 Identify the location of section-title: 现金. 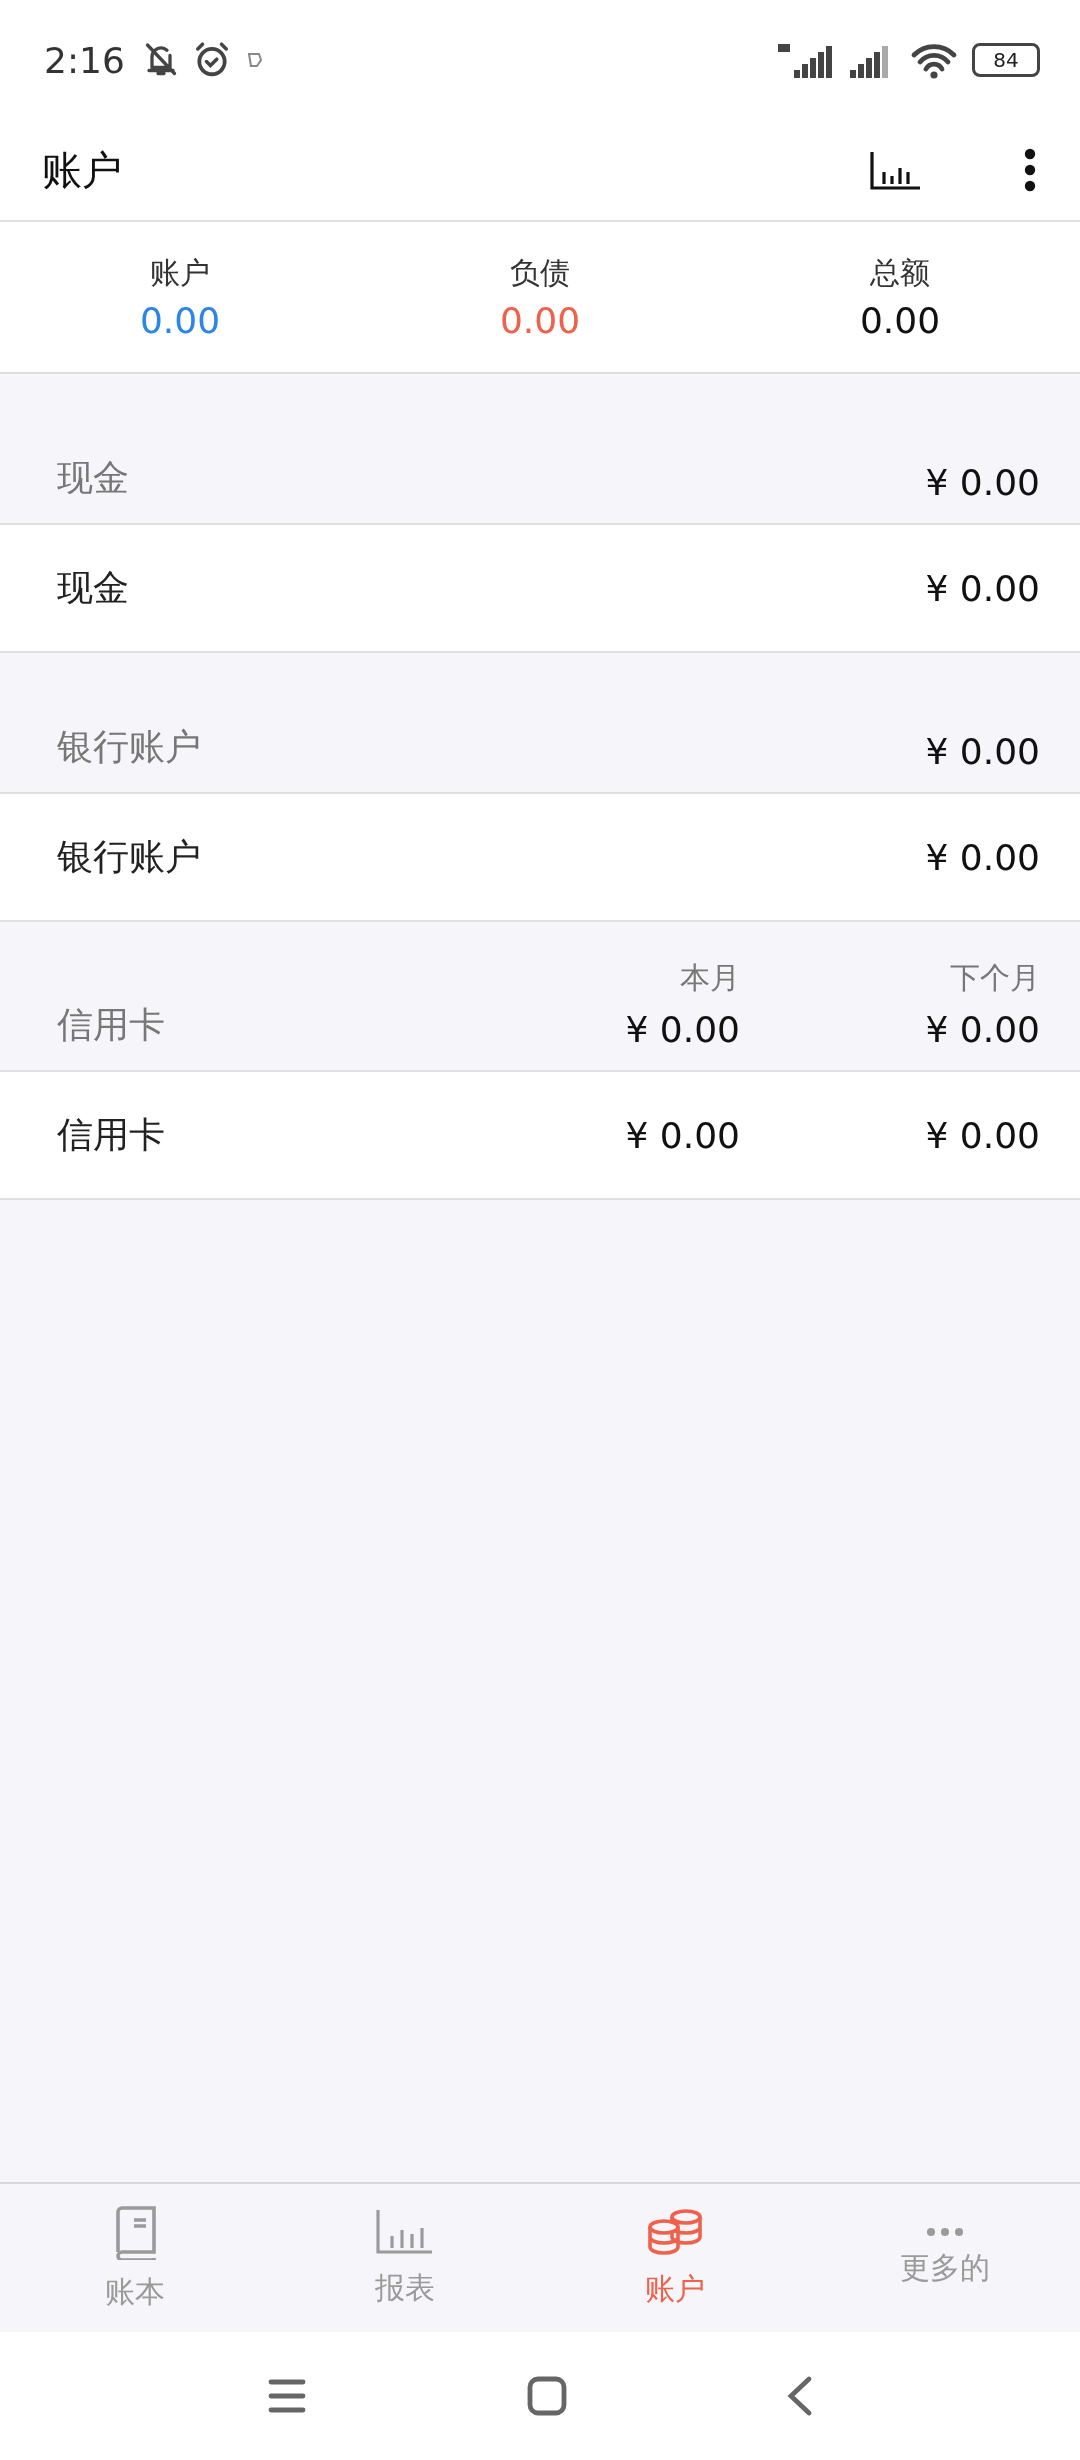
(93, 478).